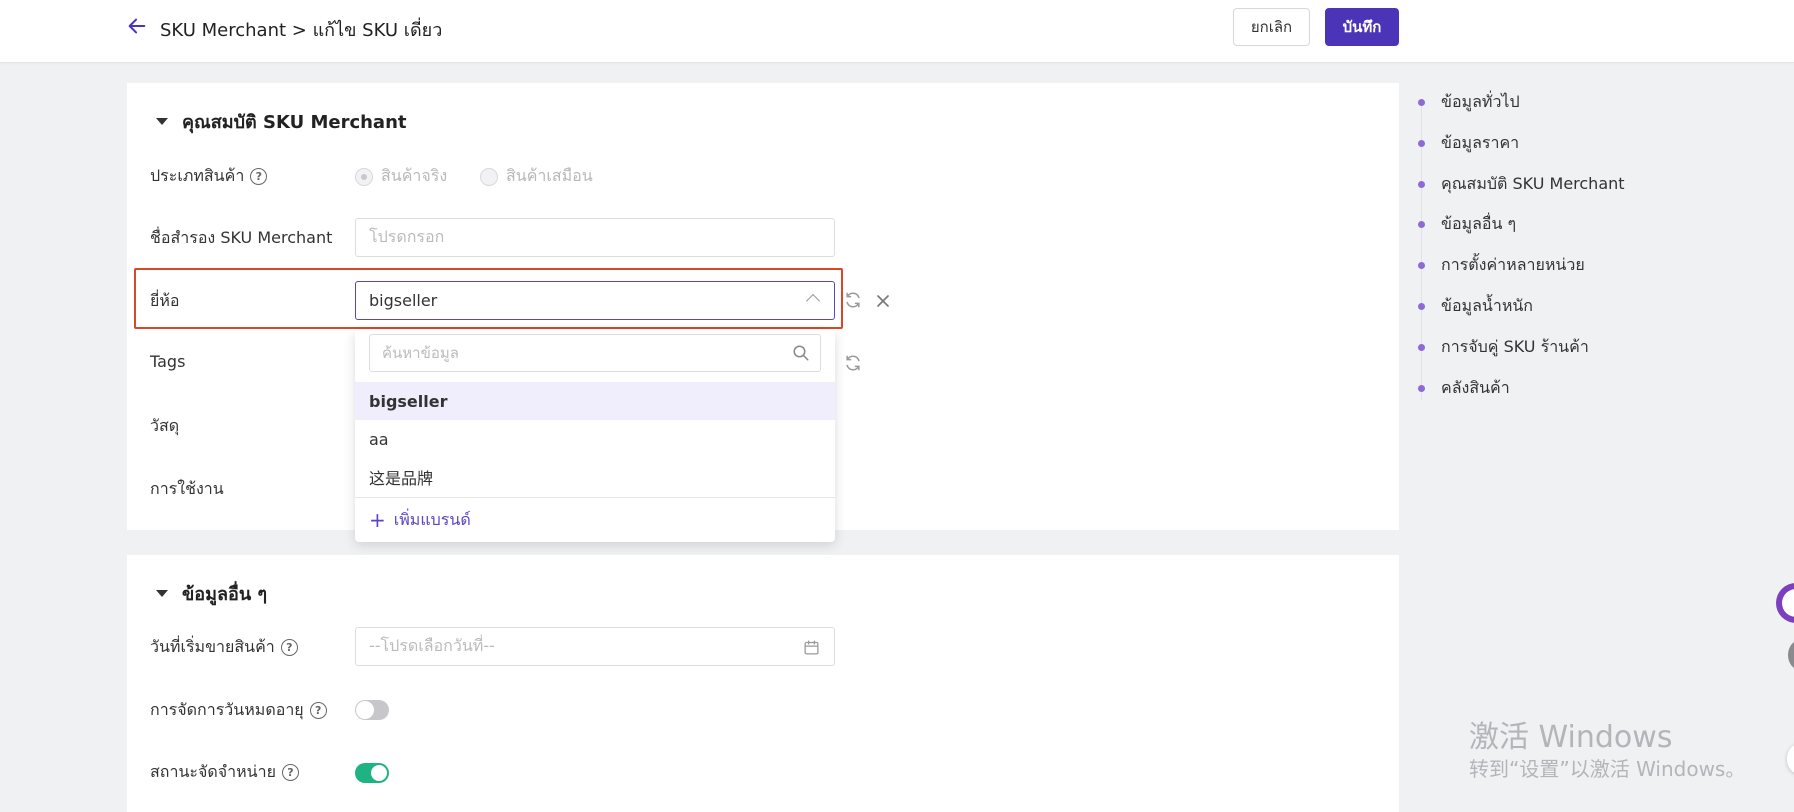  I want to click on search-placeholder: ค้นหาข้อมูล, so click(420, 353).